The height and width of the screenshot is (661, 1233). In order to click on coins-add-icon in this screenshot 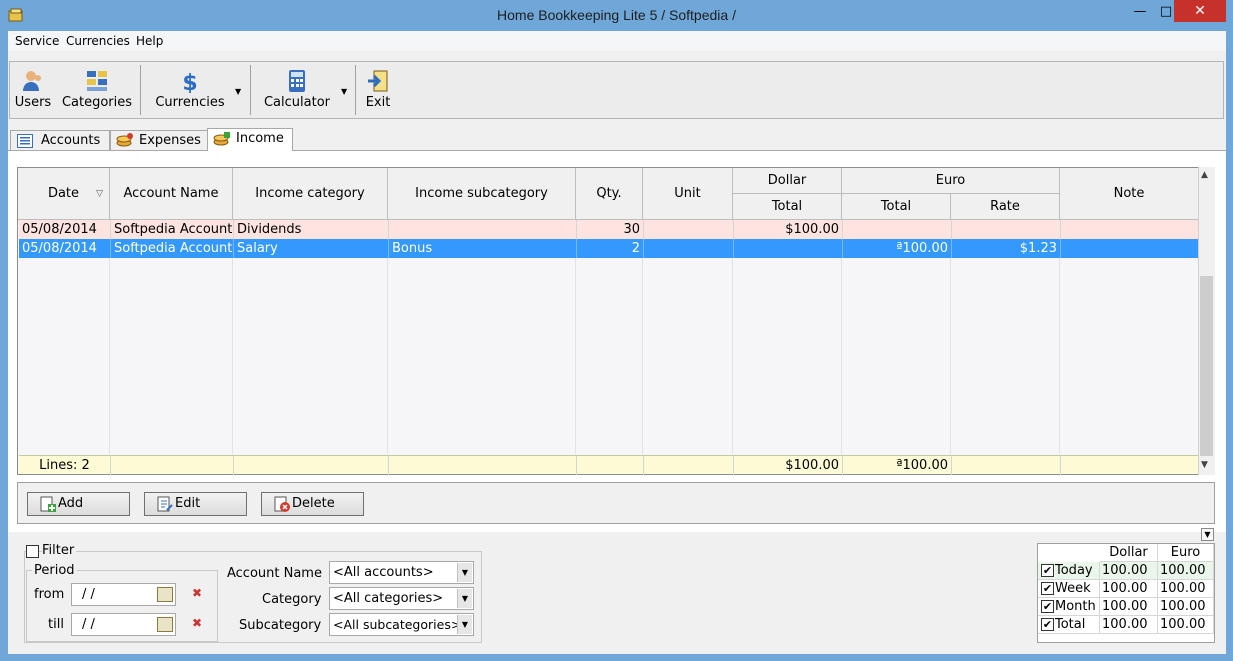, I will do `click(221, 139)`.